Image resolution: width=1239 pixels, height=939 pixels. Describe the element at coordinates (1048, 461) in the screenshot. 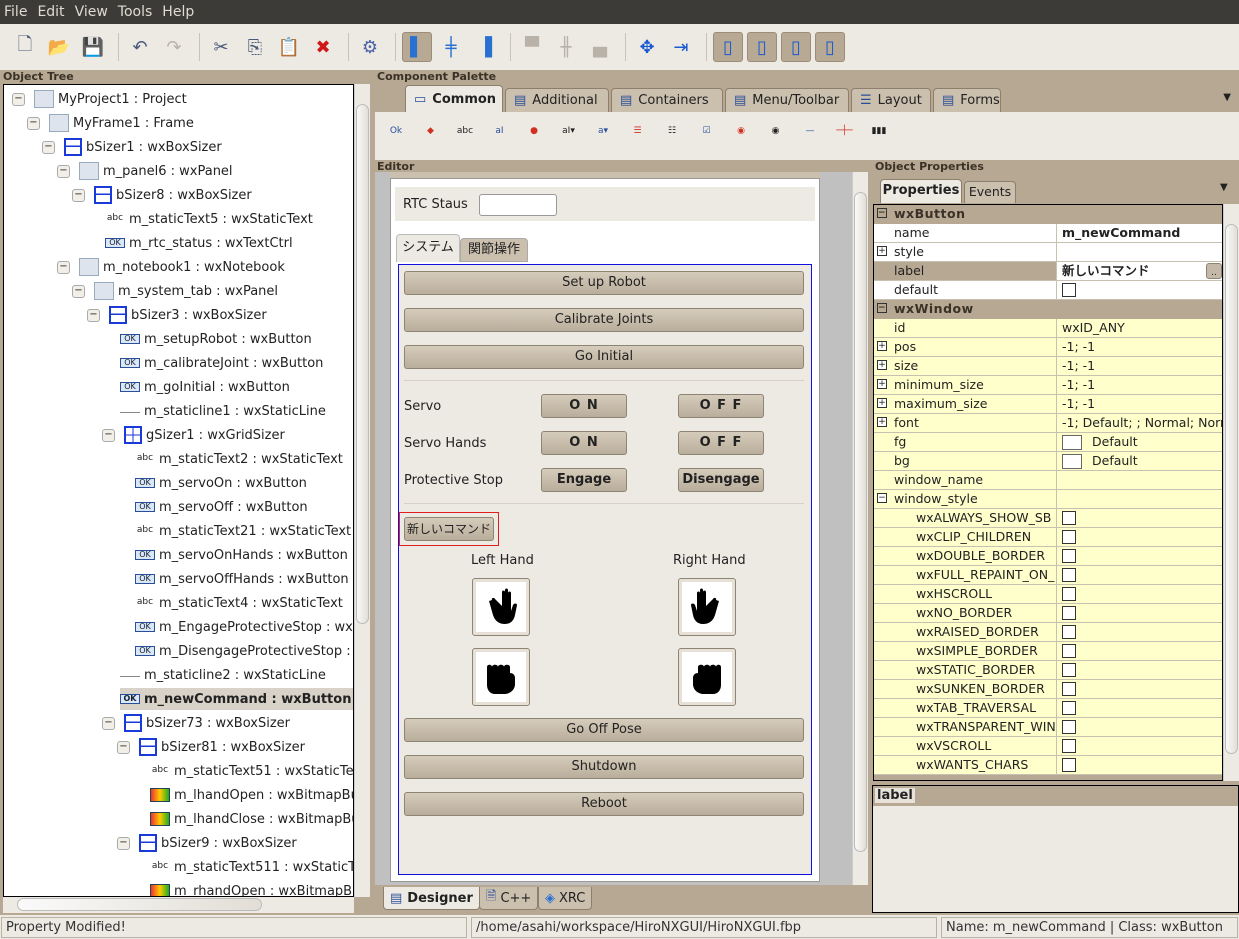

I see `property-row: bg Default` at that location.